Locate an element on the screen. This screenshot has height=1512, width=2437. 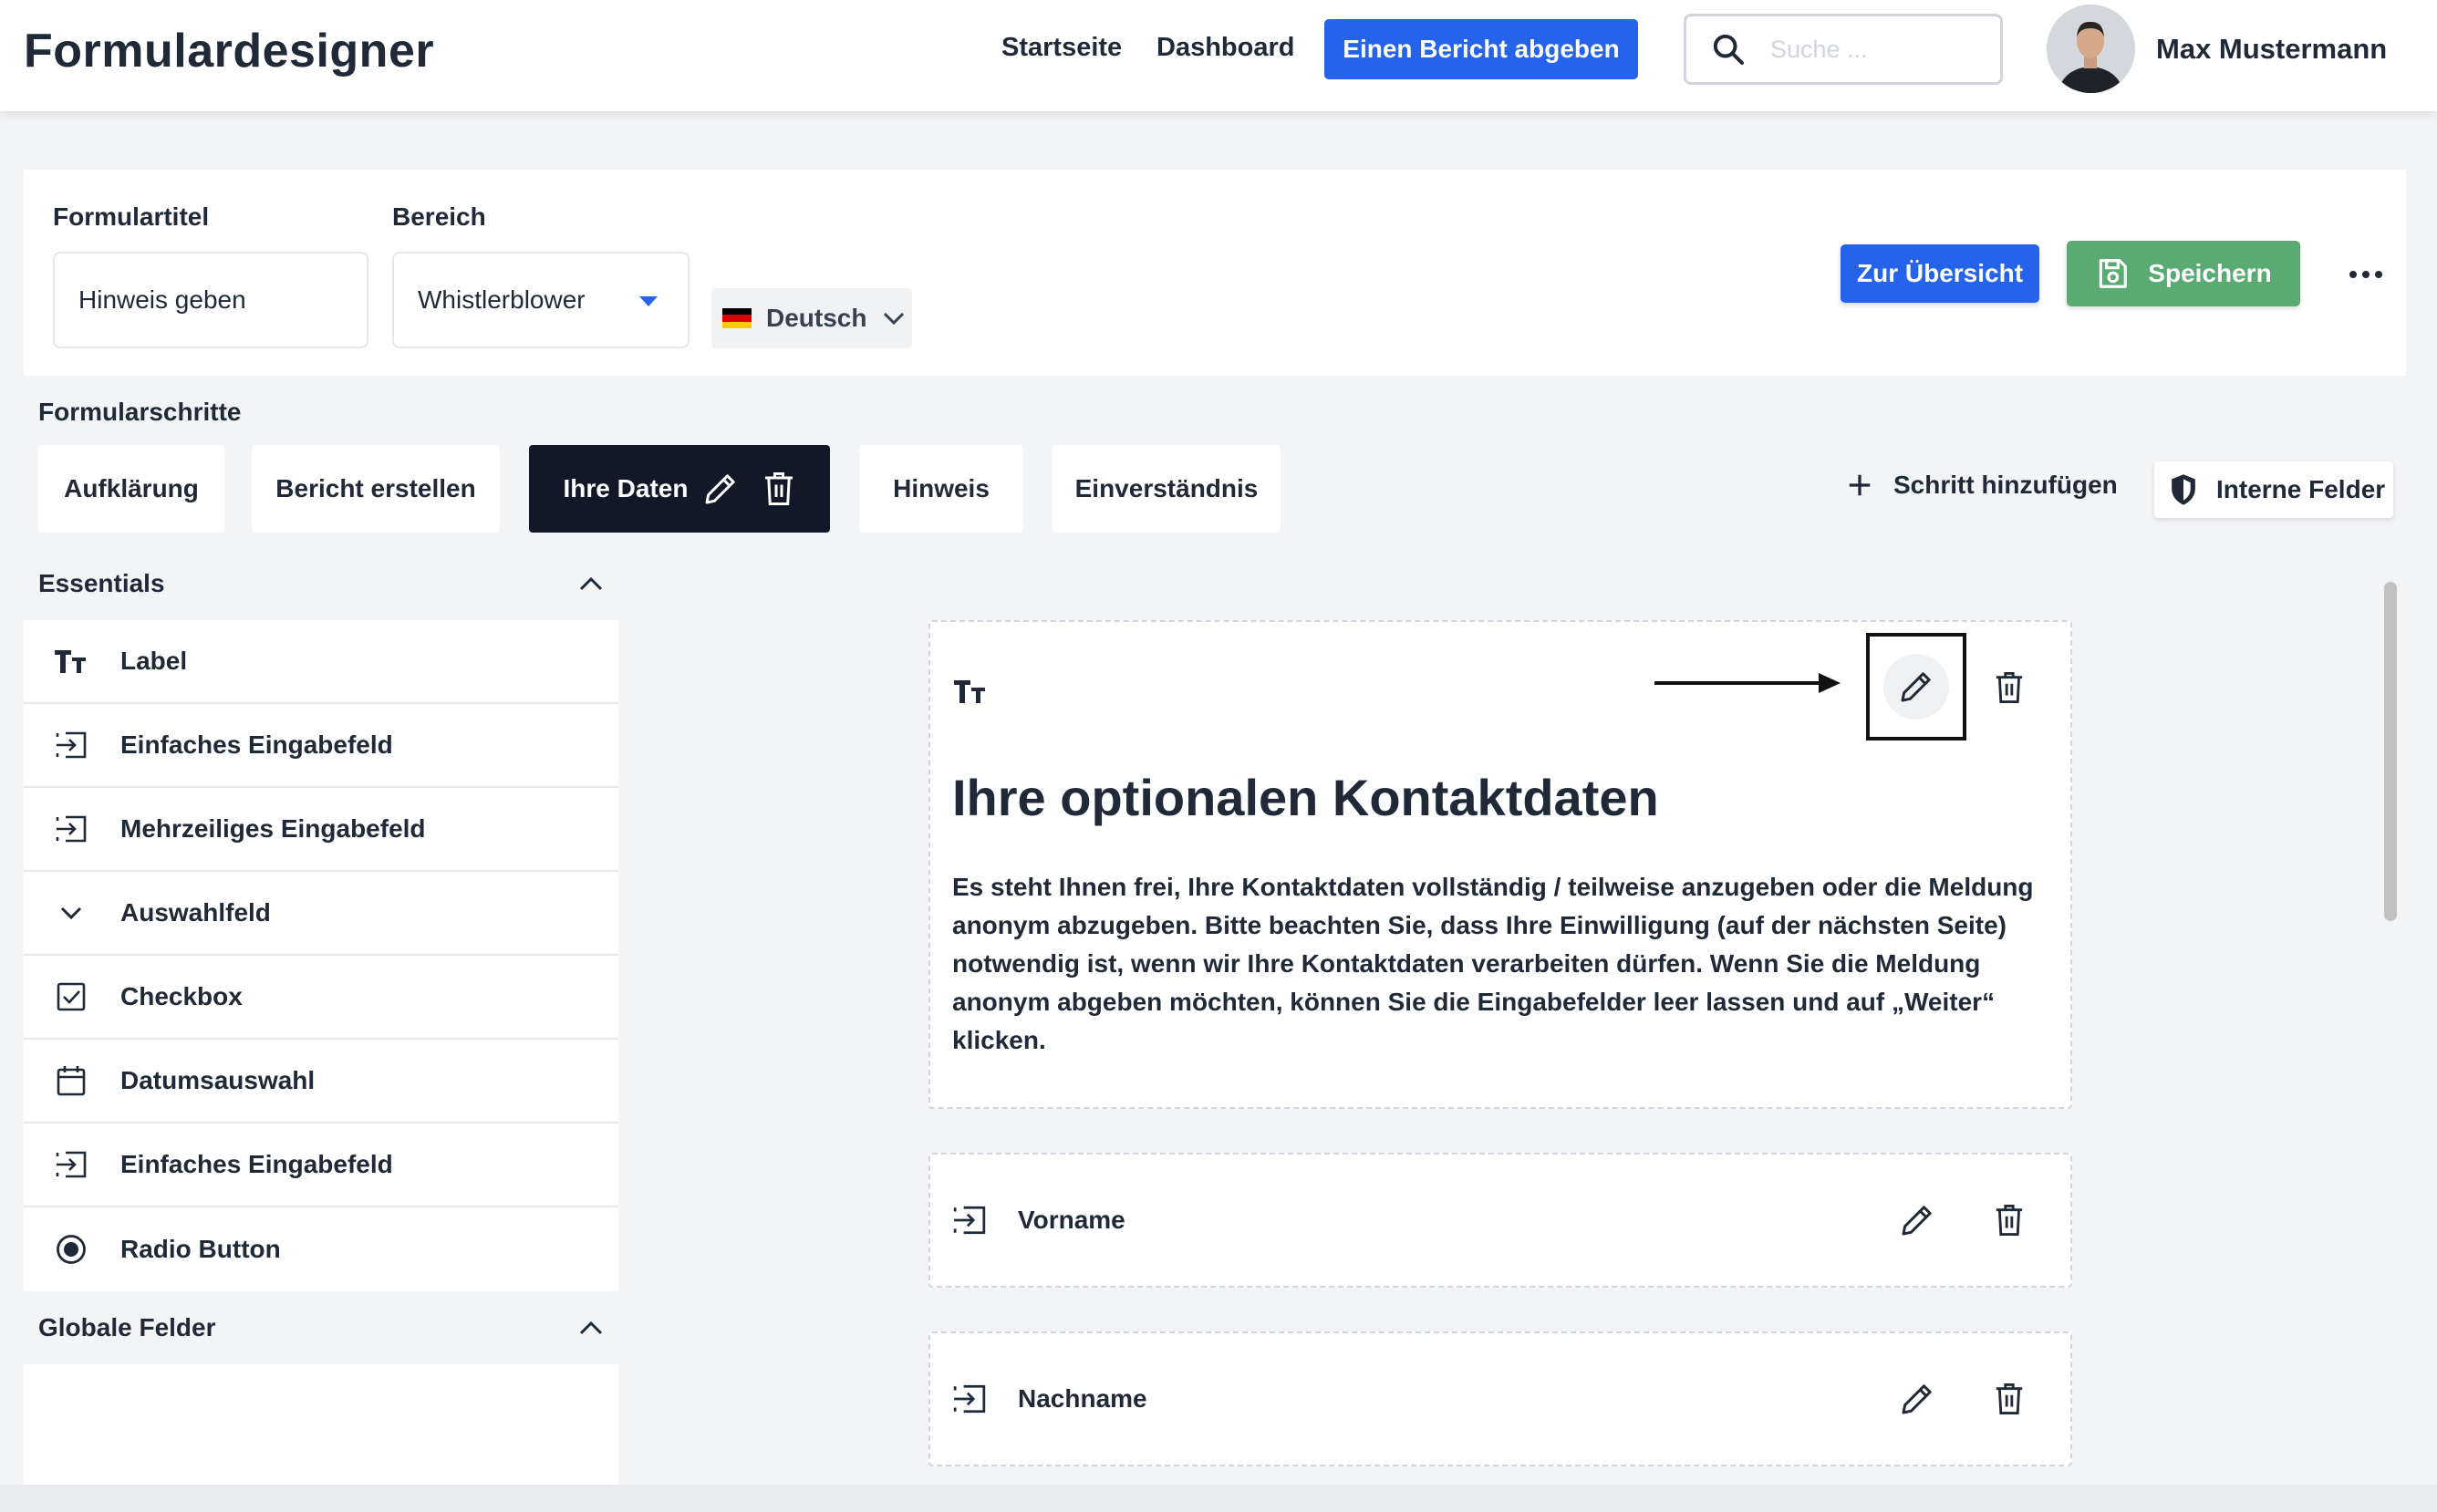
step-tab-label: Hinweis is located at coordinates (942, 488).